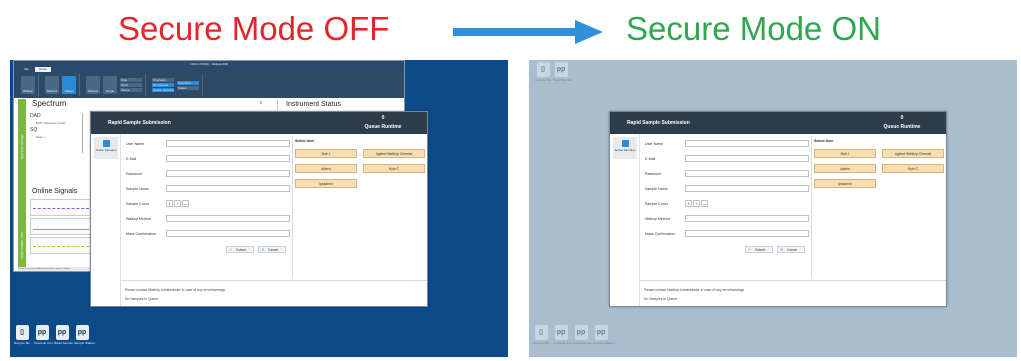 The image size is (1021, 361). I want to click on submit-label: Submit, so click(241, 250).